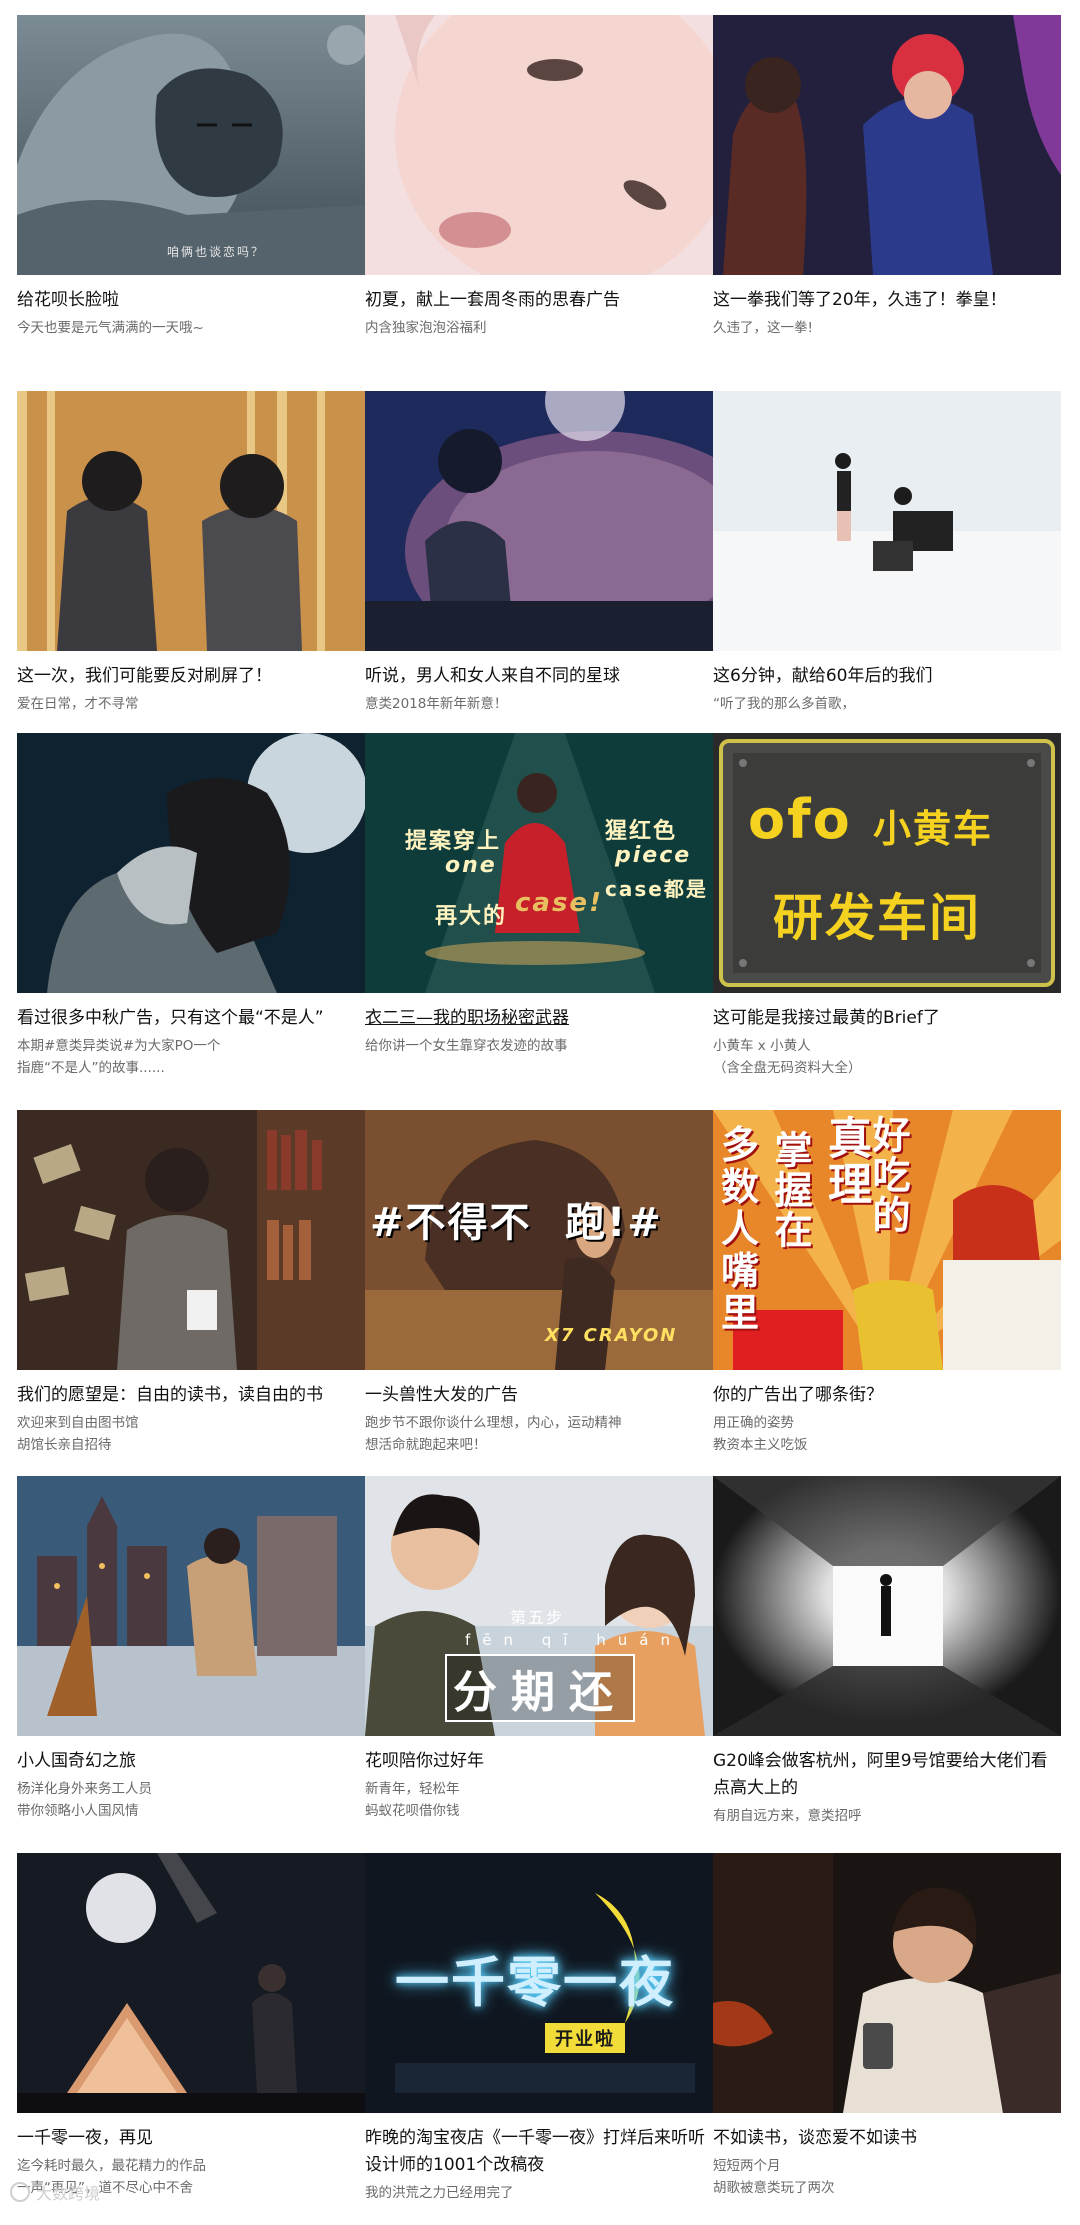  What do you see at coordinates (790, 1190) in the screenshot?
I see `thumbnail-text: 掌握在` at bounding box center [790, 1190].